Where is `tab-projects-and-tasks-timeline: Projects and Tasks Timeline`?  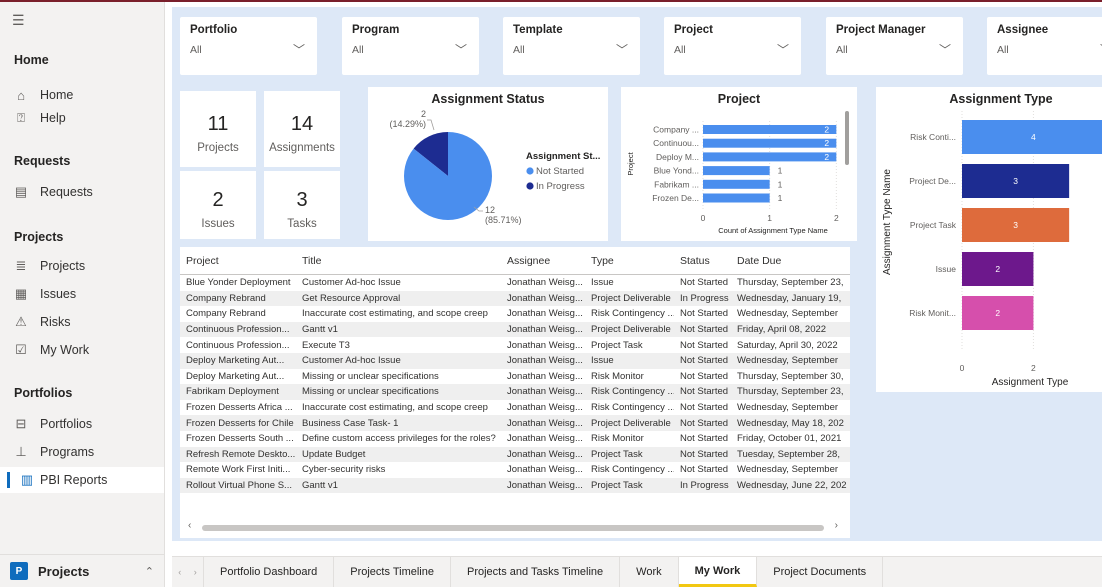
tab-projects-and-tasks-timeline: Projects and Tasks Timeline is located at coordinates (536, 572).